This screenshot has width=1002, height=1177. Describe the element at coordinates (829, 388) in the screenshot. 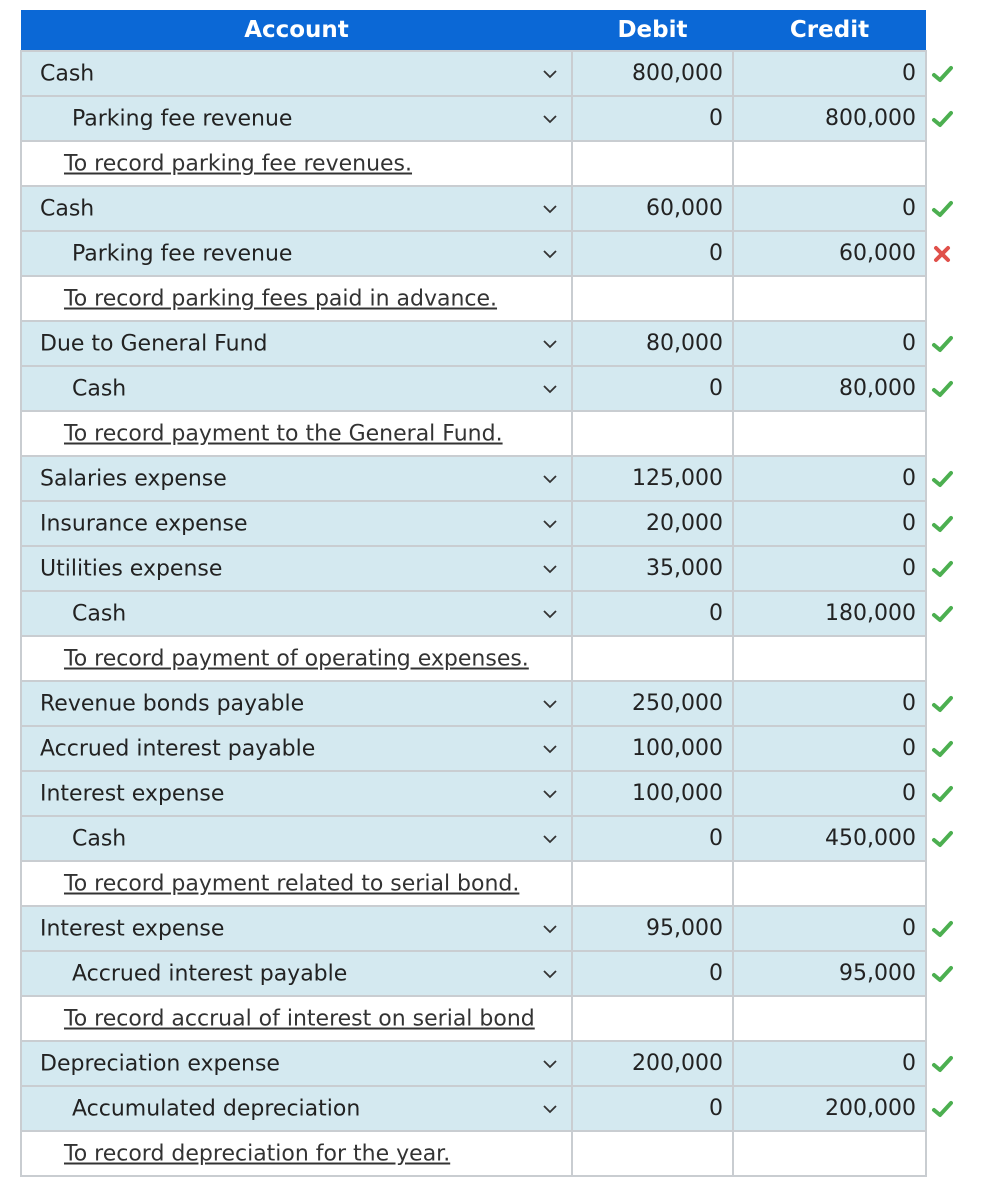

I see `credit-input: 80,000` at that location.